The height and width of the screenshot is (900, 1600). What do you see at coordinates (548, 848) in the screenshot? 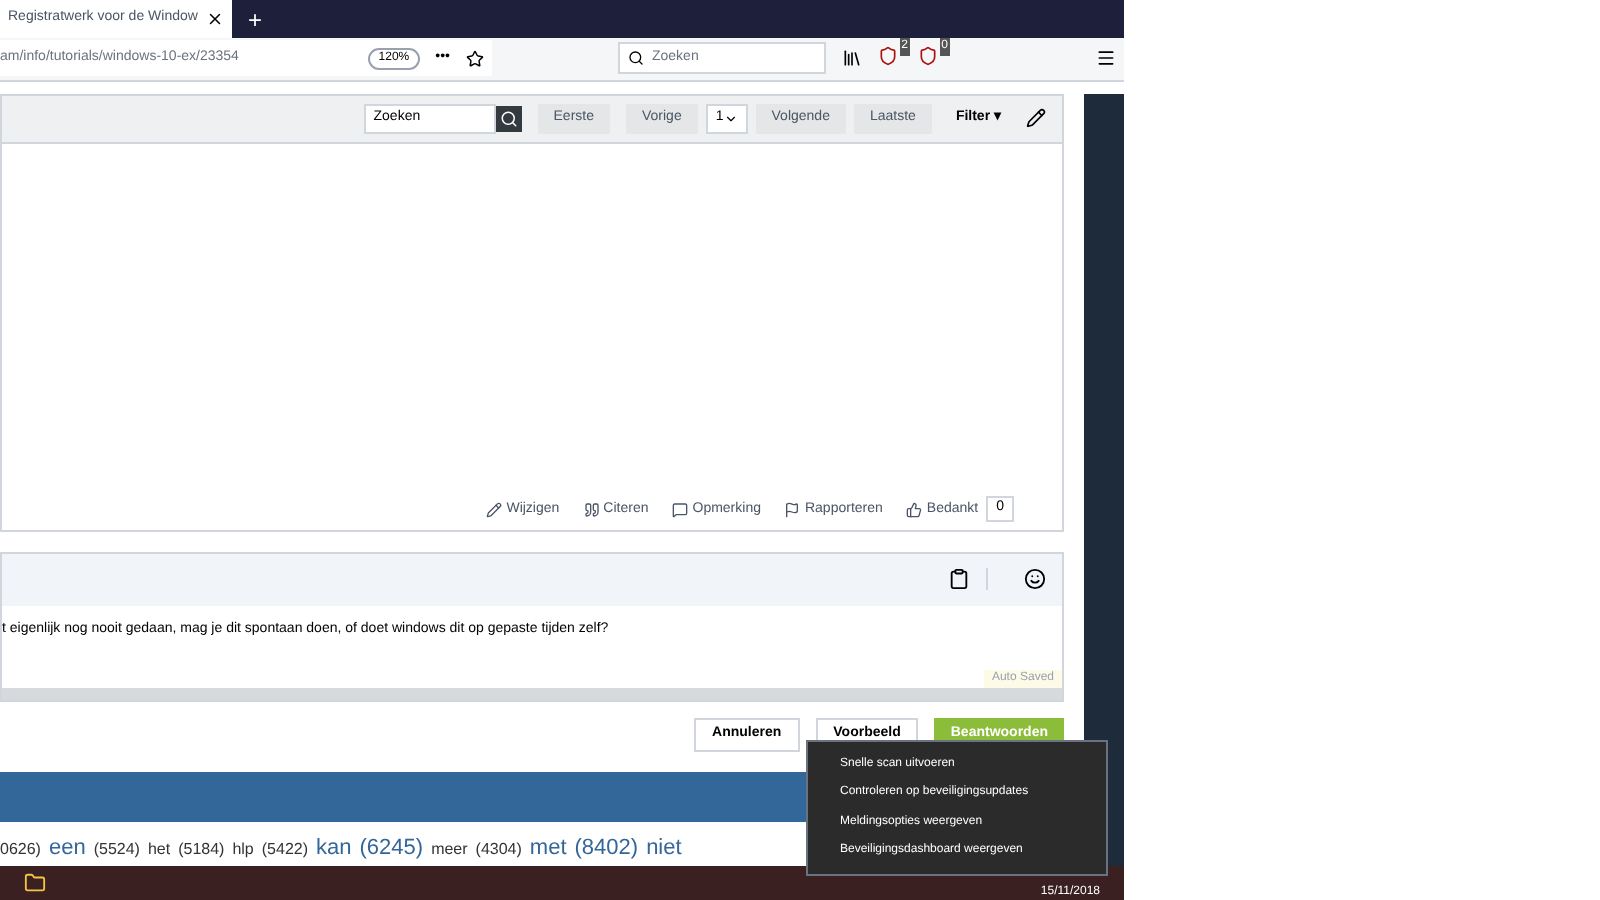
I see `tag-link: met` at bounding box center [548, 848].